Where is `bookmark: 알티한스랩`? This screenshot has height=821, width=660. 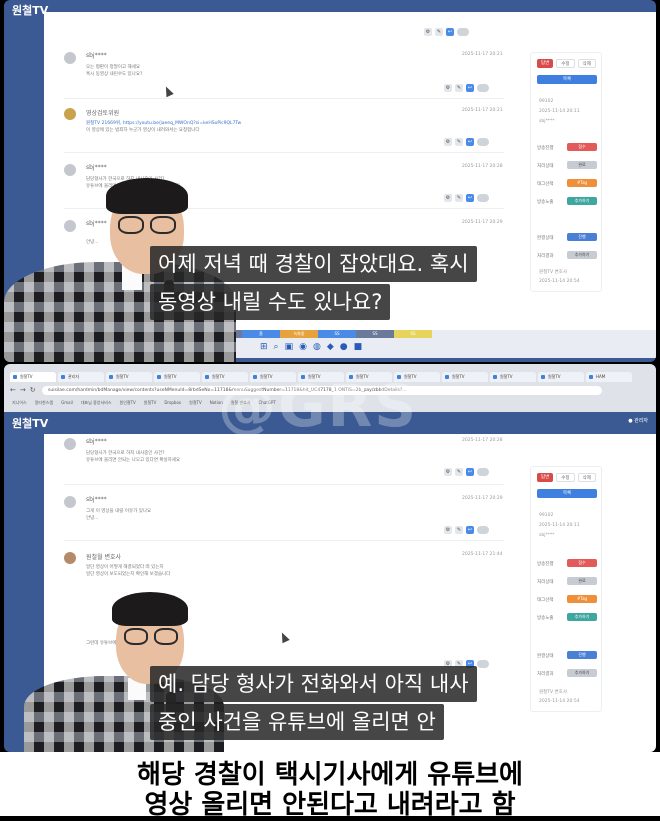
bookmark: 알티한스랩 is located at coordinates (44, 403).